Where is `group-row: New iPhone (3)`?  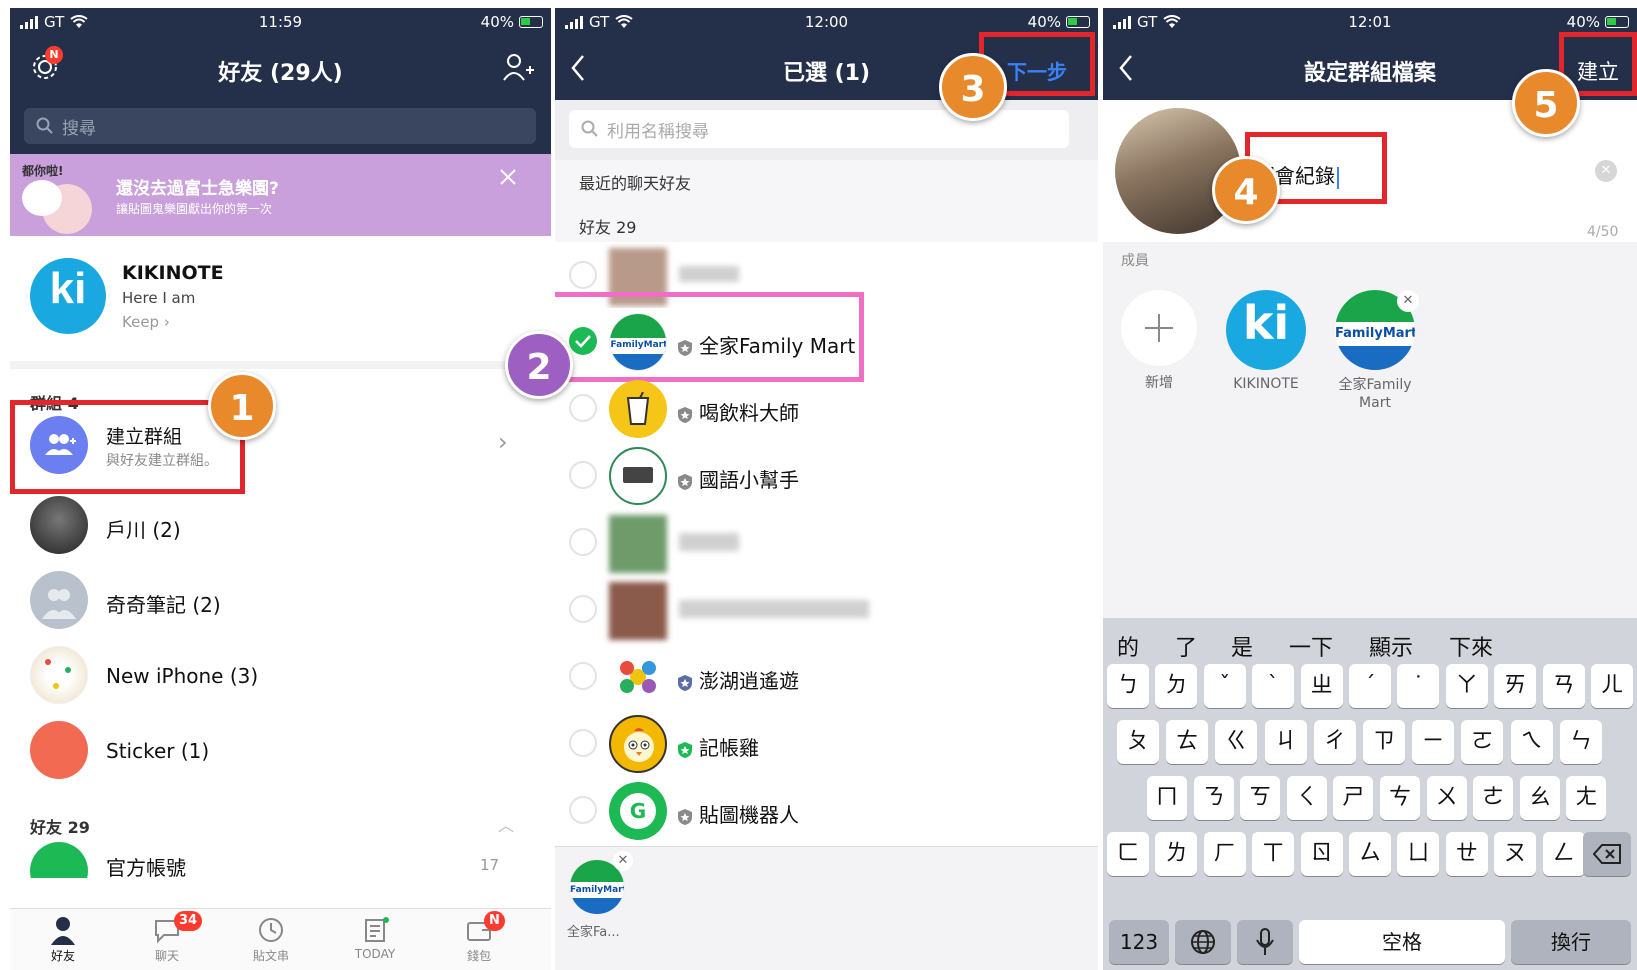
group-row: New iPhone (3) is located at coordinates (280, 677).